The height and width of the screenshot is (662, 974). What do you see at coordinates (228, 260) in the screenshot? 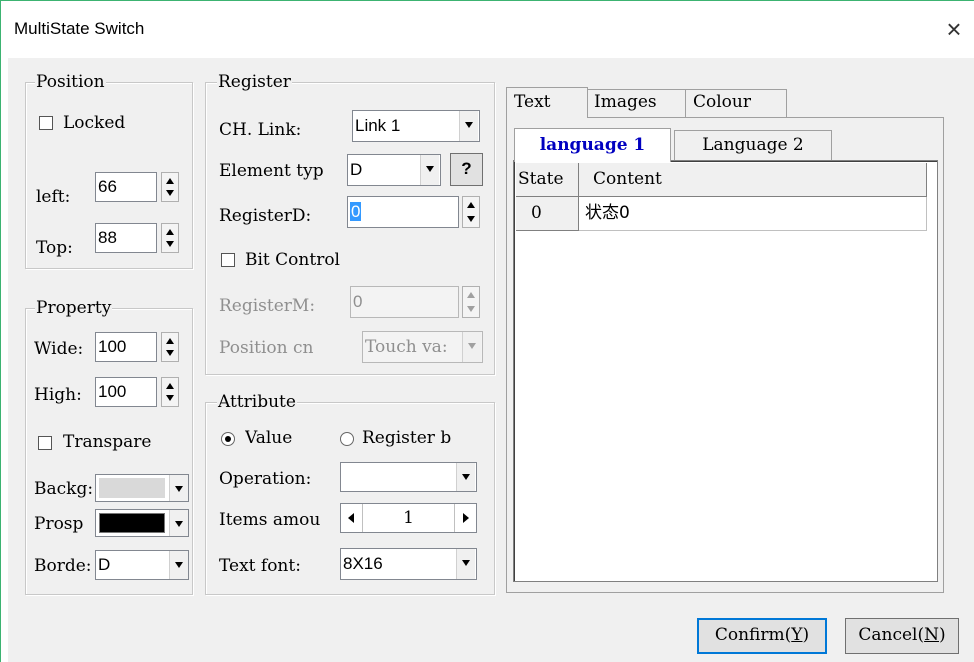
I see `bit-control-checkbox` at bounding box center [228, 260].